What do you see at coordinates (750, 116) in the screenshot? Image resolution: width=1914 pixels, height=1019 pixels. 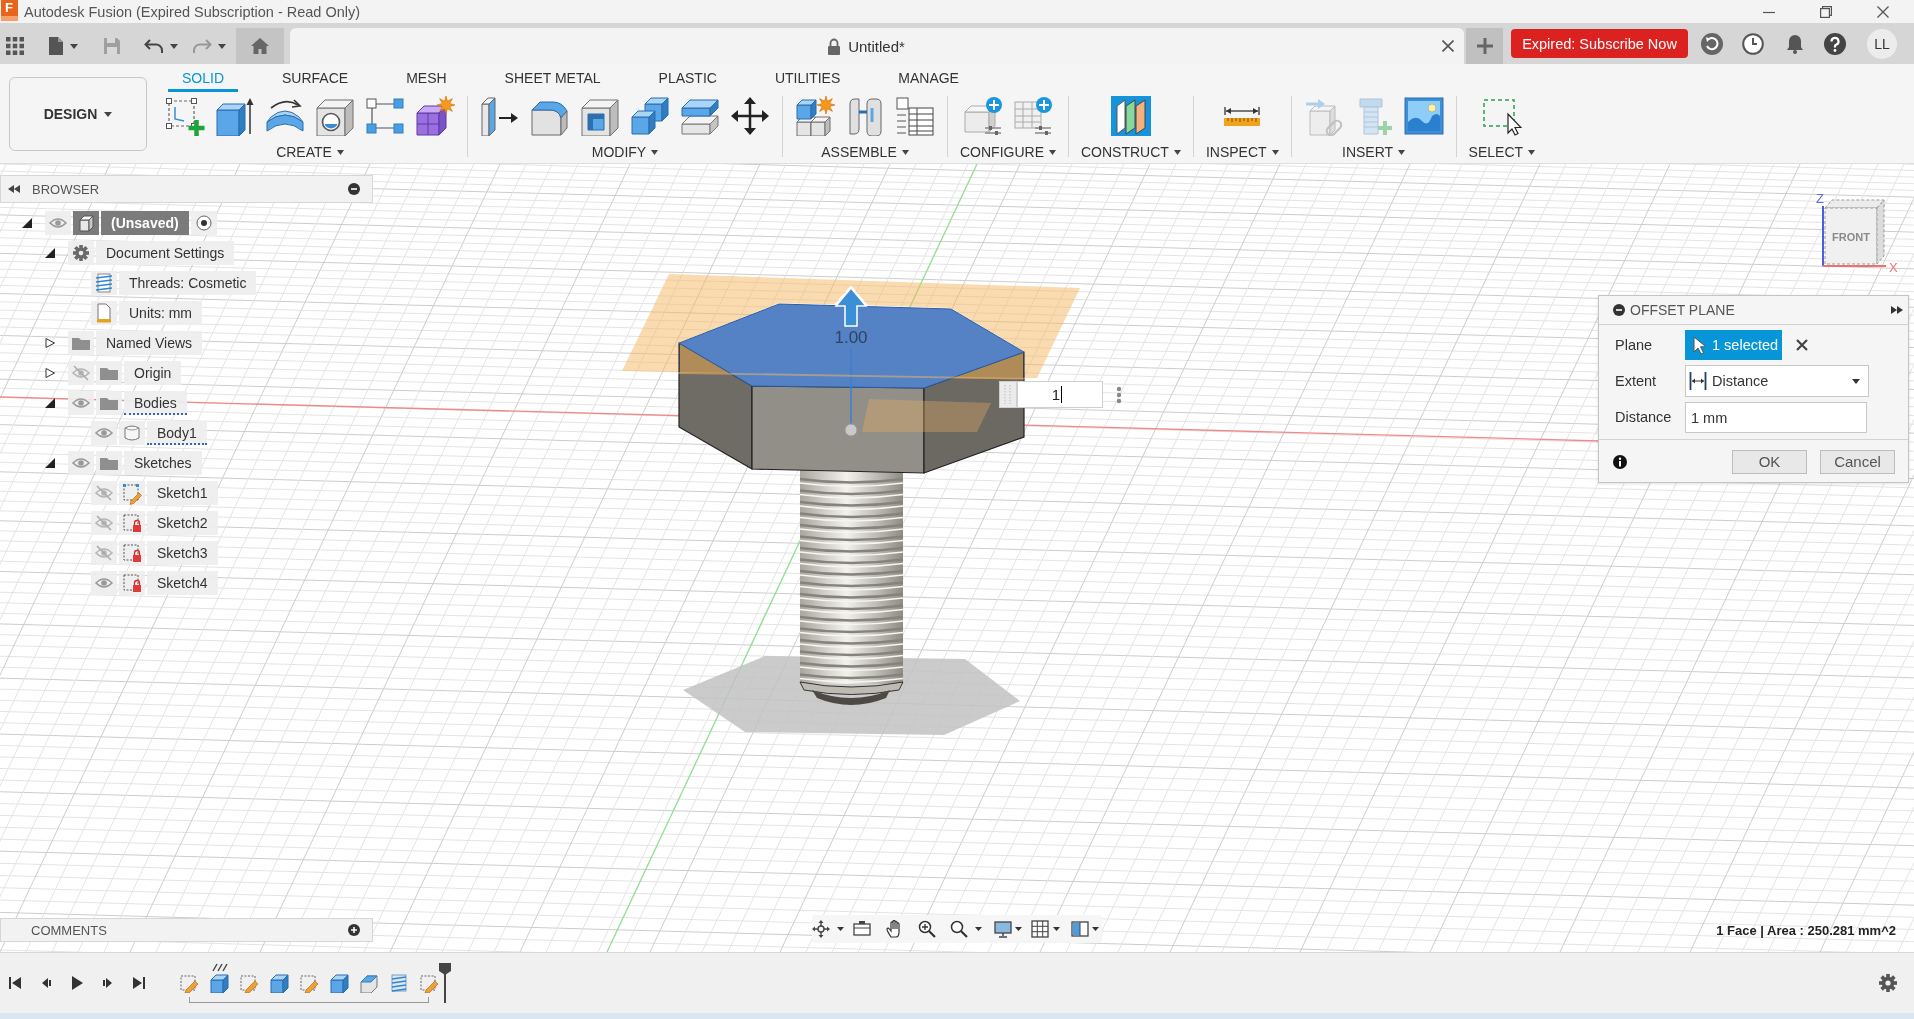 I see `four-way-arrow-icon` at bounding box center [750, 116].